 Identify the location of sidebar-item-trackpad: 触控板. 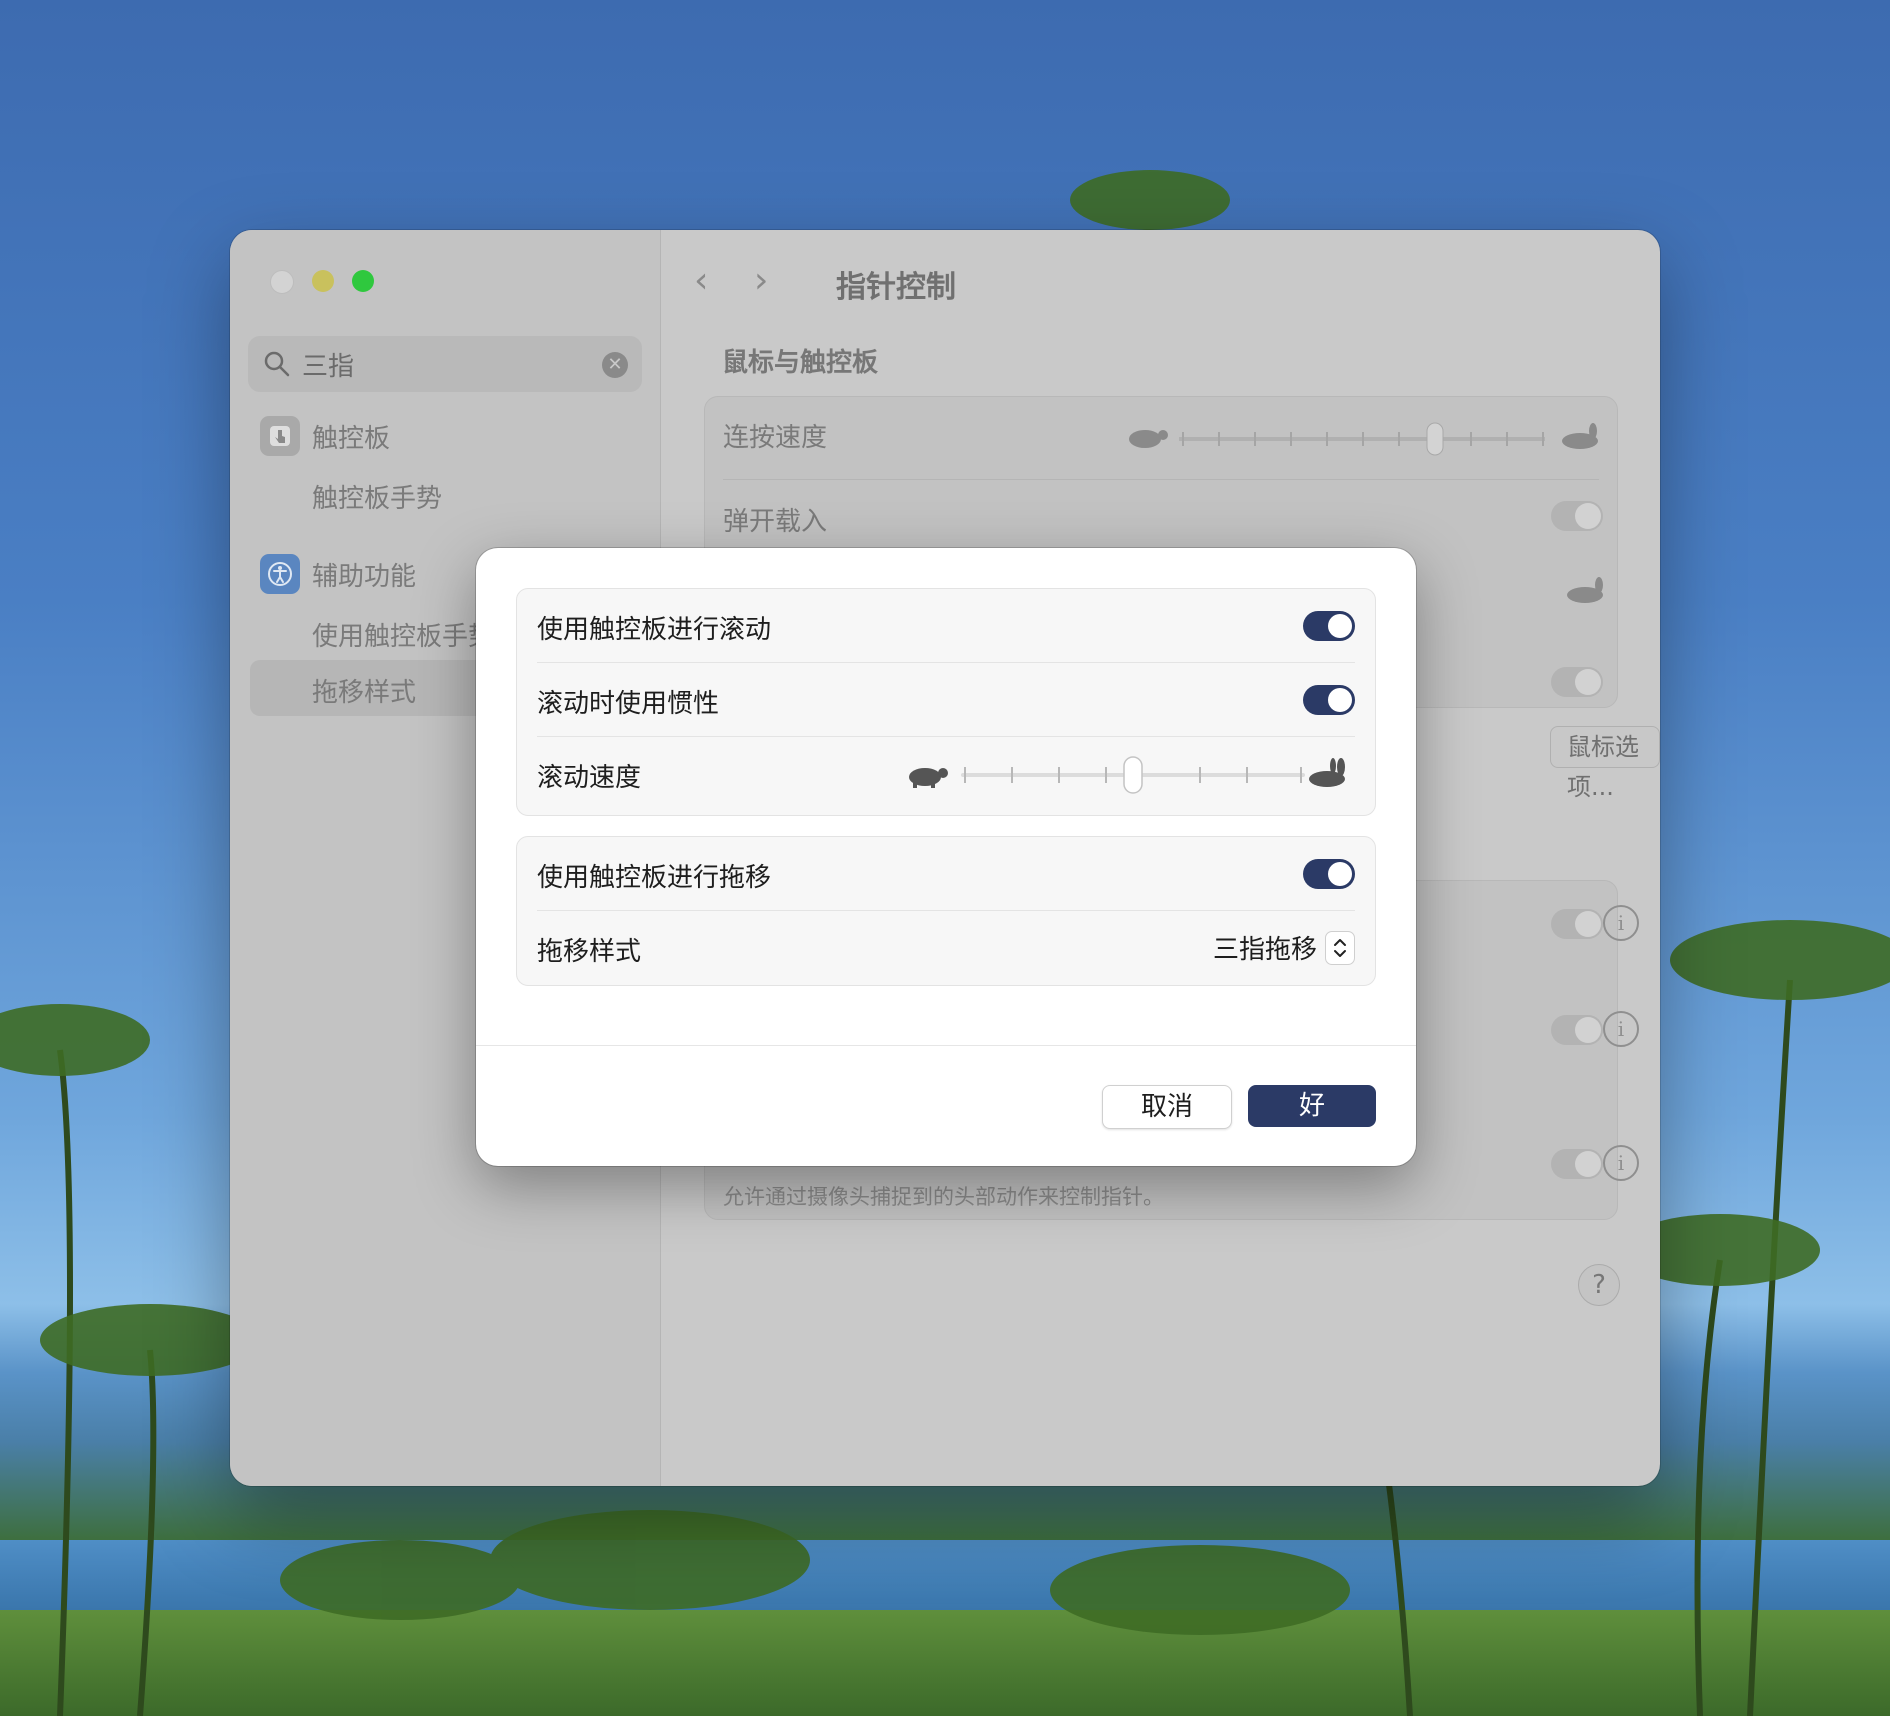
(325, 436).